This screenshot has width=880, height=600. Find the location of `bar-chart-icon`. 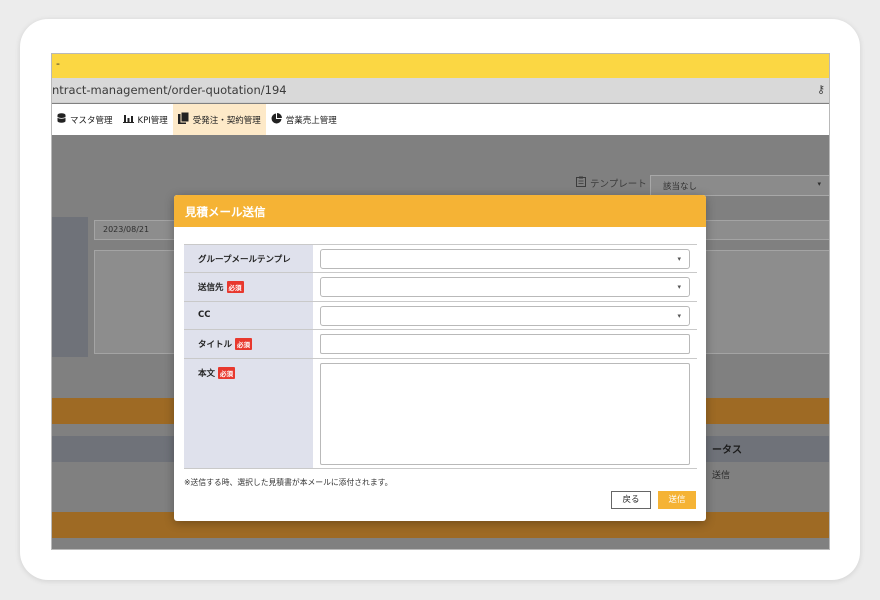

bar-chart-icon is located at coordinates (128, 119).